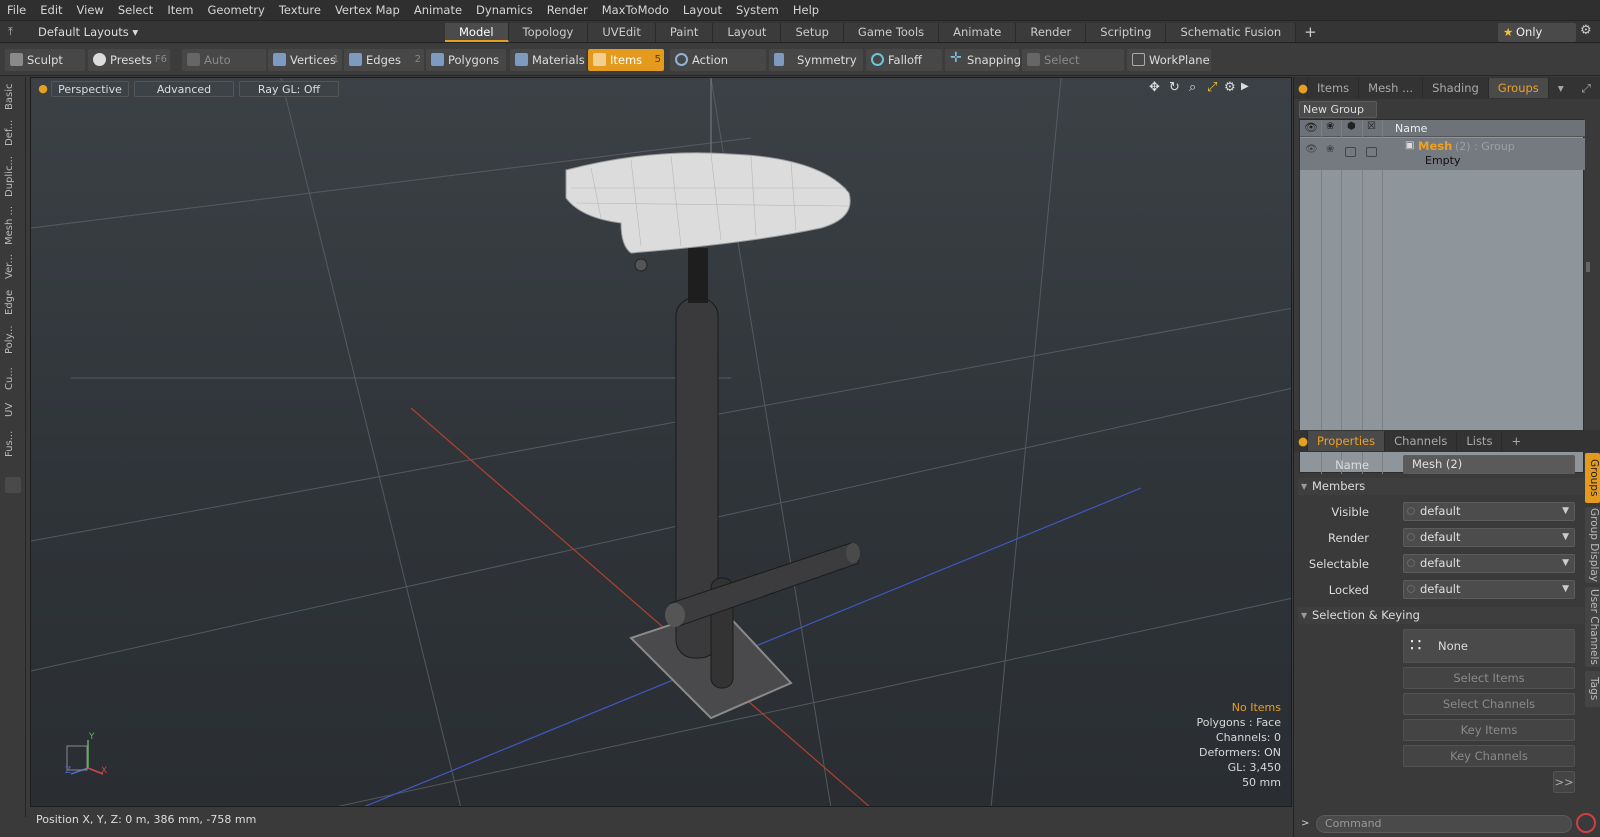 The width and height of the screenshot is (1600, 837). I want to click on visibility-eye-icon: 👁, so click(1311, 127).